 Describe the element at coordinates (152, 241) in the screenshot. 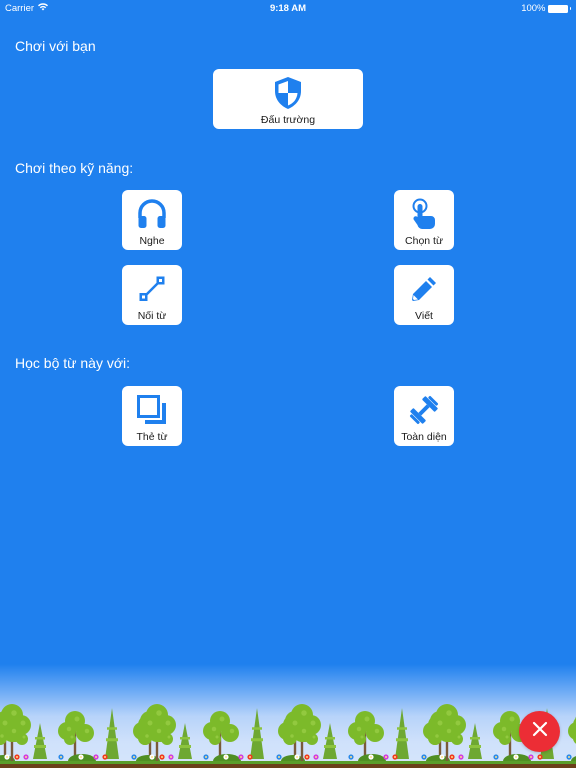

I see `listen-label: Nghe` at that location.